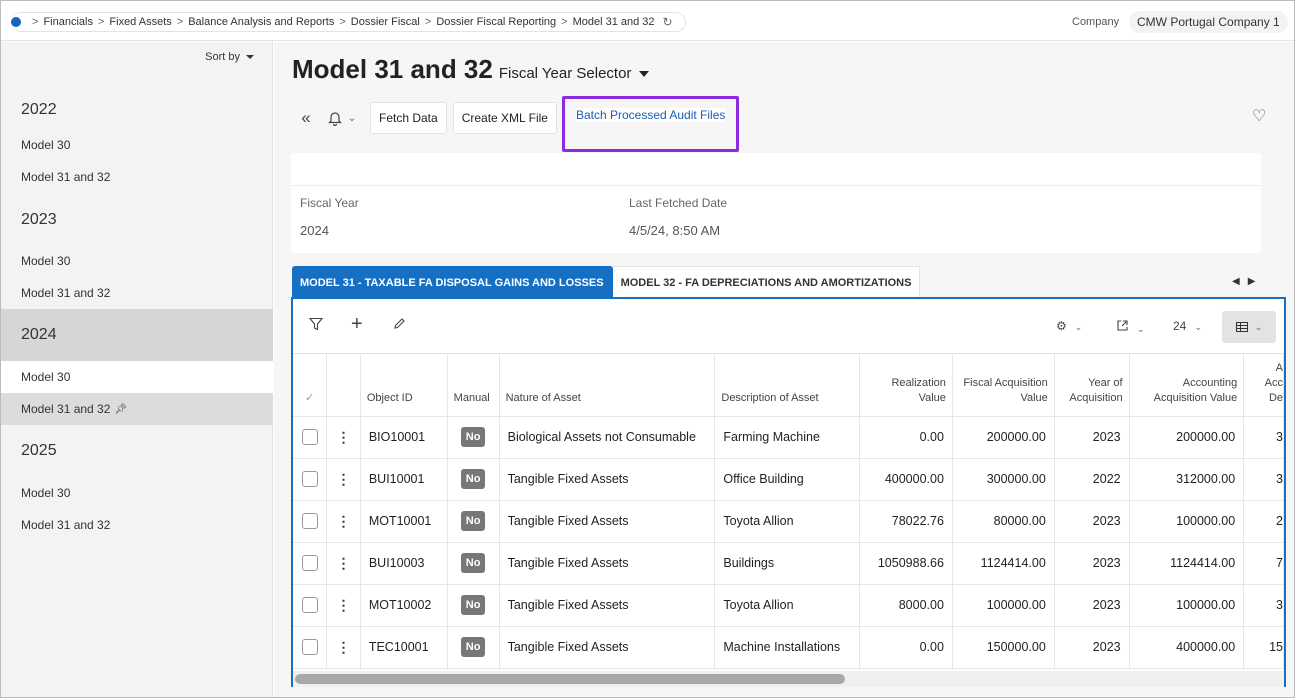  I want to click on batch-processed-audit-files-button: Batch Processed Audit Files, so click(650, 124).